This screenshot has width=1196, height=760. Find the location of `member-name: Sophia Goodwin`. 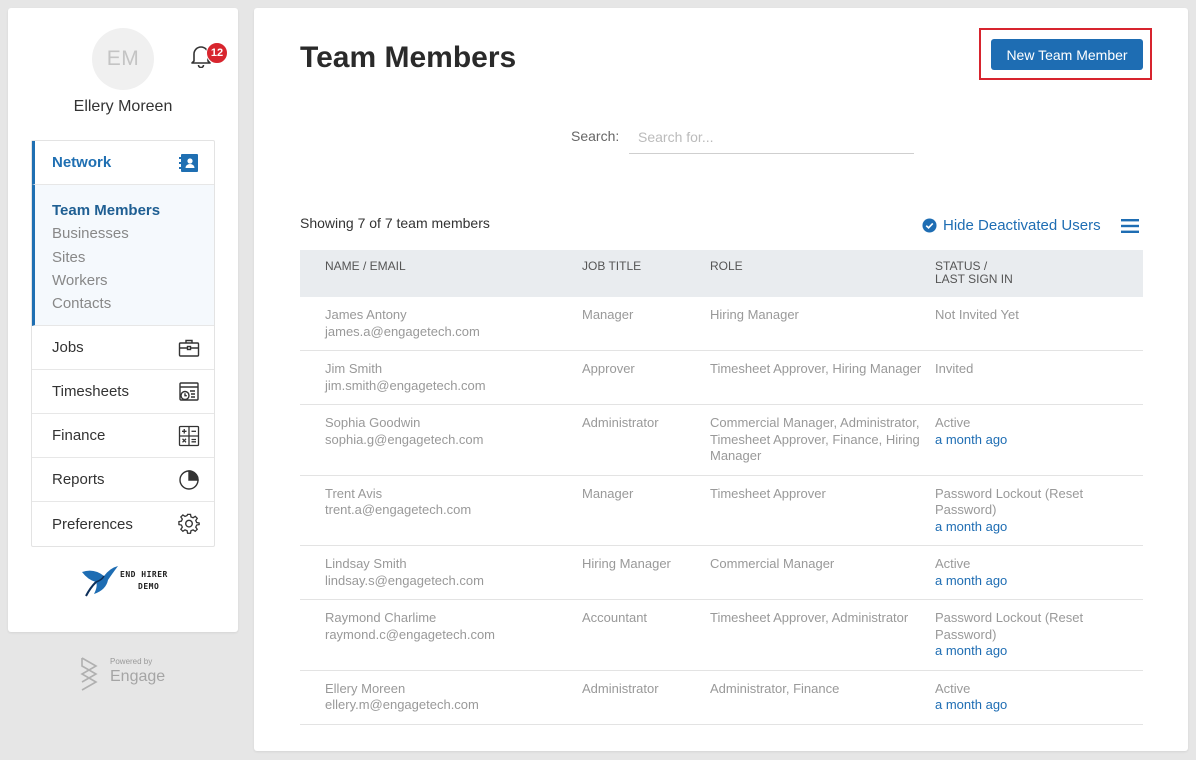

member-name: Sophia Goodwin is located at coordinates (453, 423).